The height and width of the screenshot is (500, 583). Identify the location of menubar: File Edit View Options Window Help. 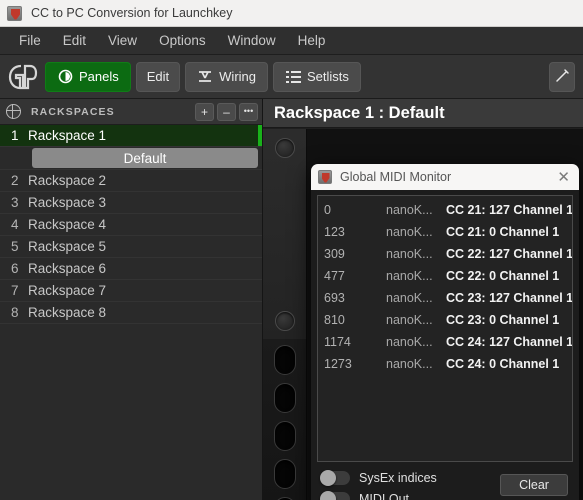
(291, 41).